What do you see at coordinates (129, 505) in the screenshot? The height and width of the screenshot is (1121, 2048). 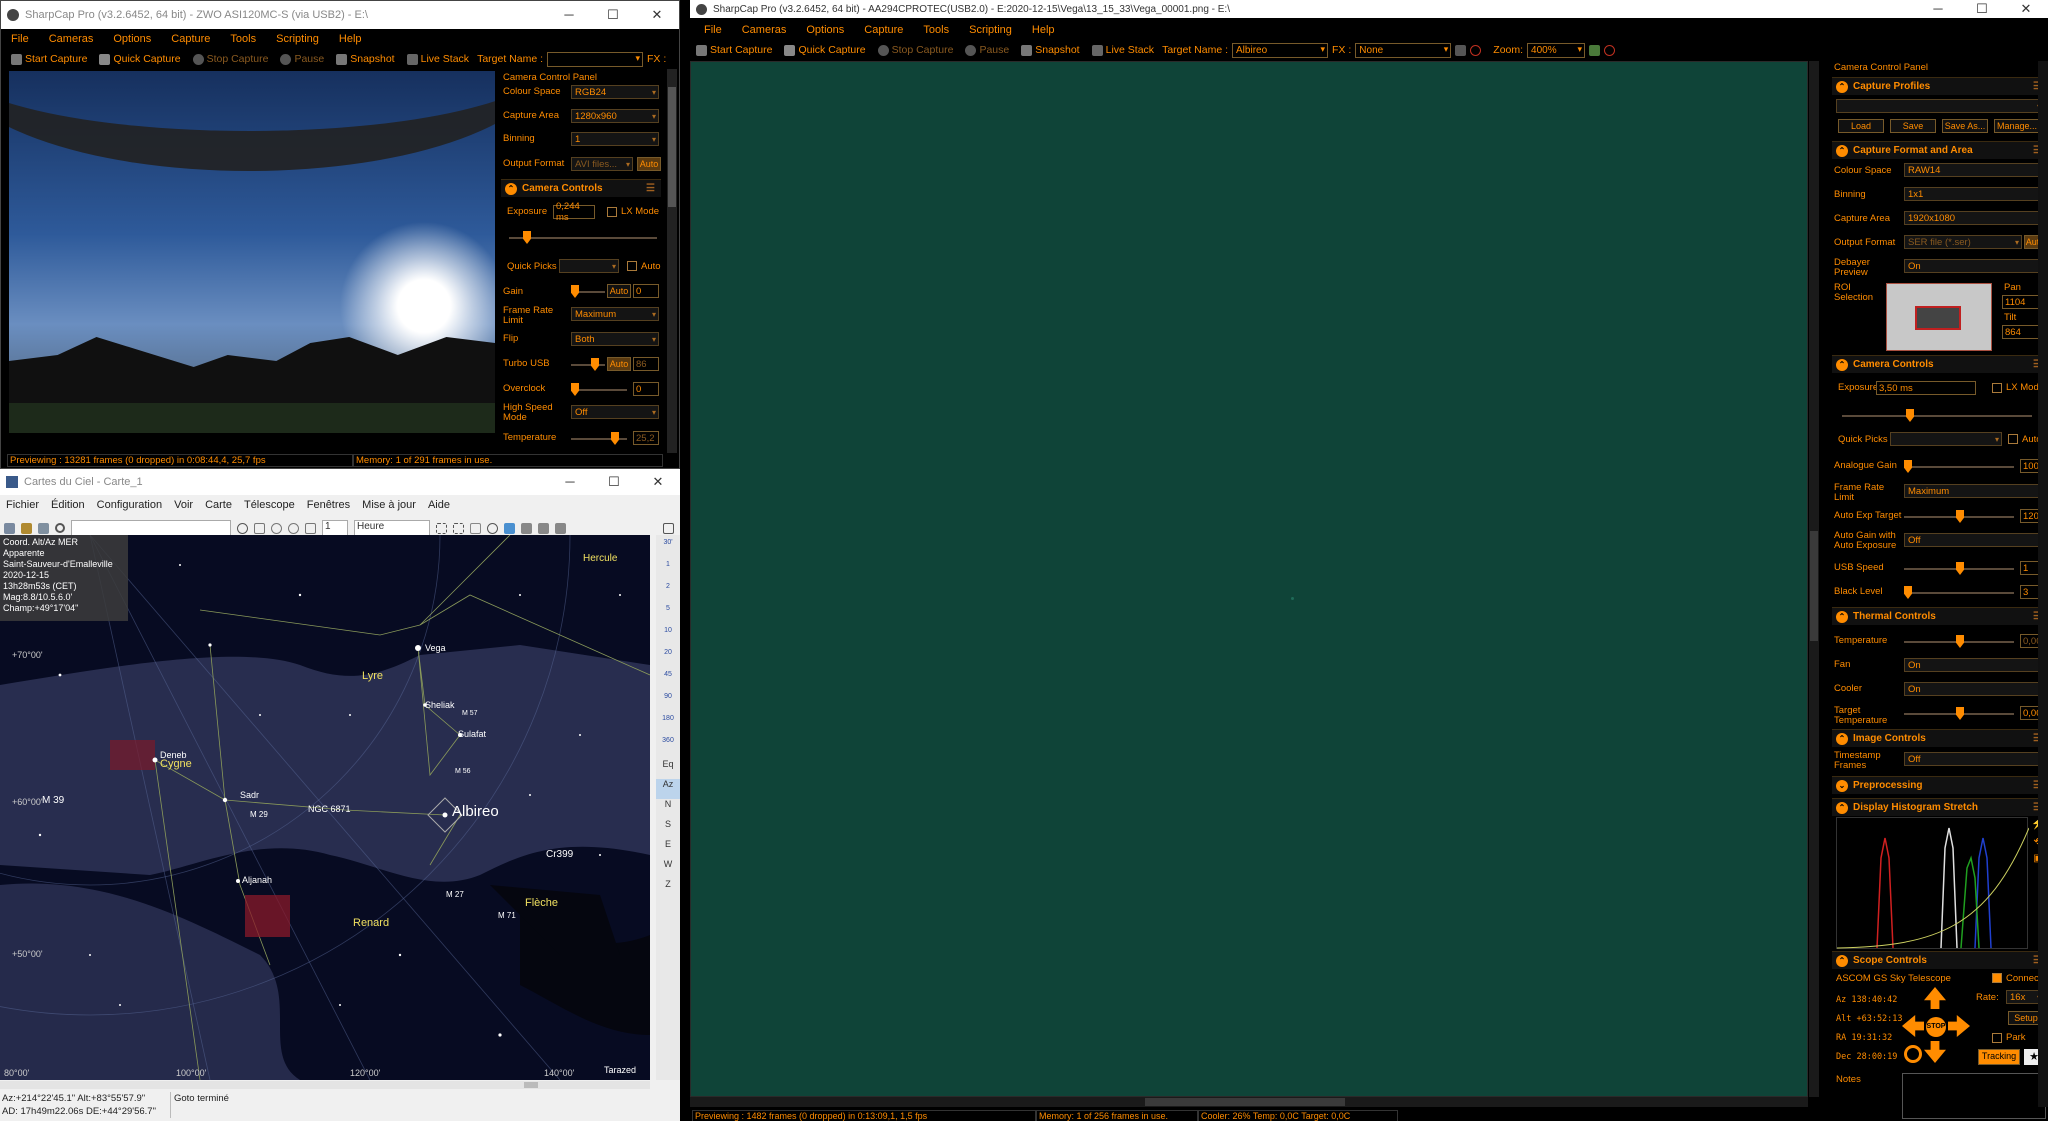 I see `menu-configuration: Configuration` at bounding box center [129, 505].